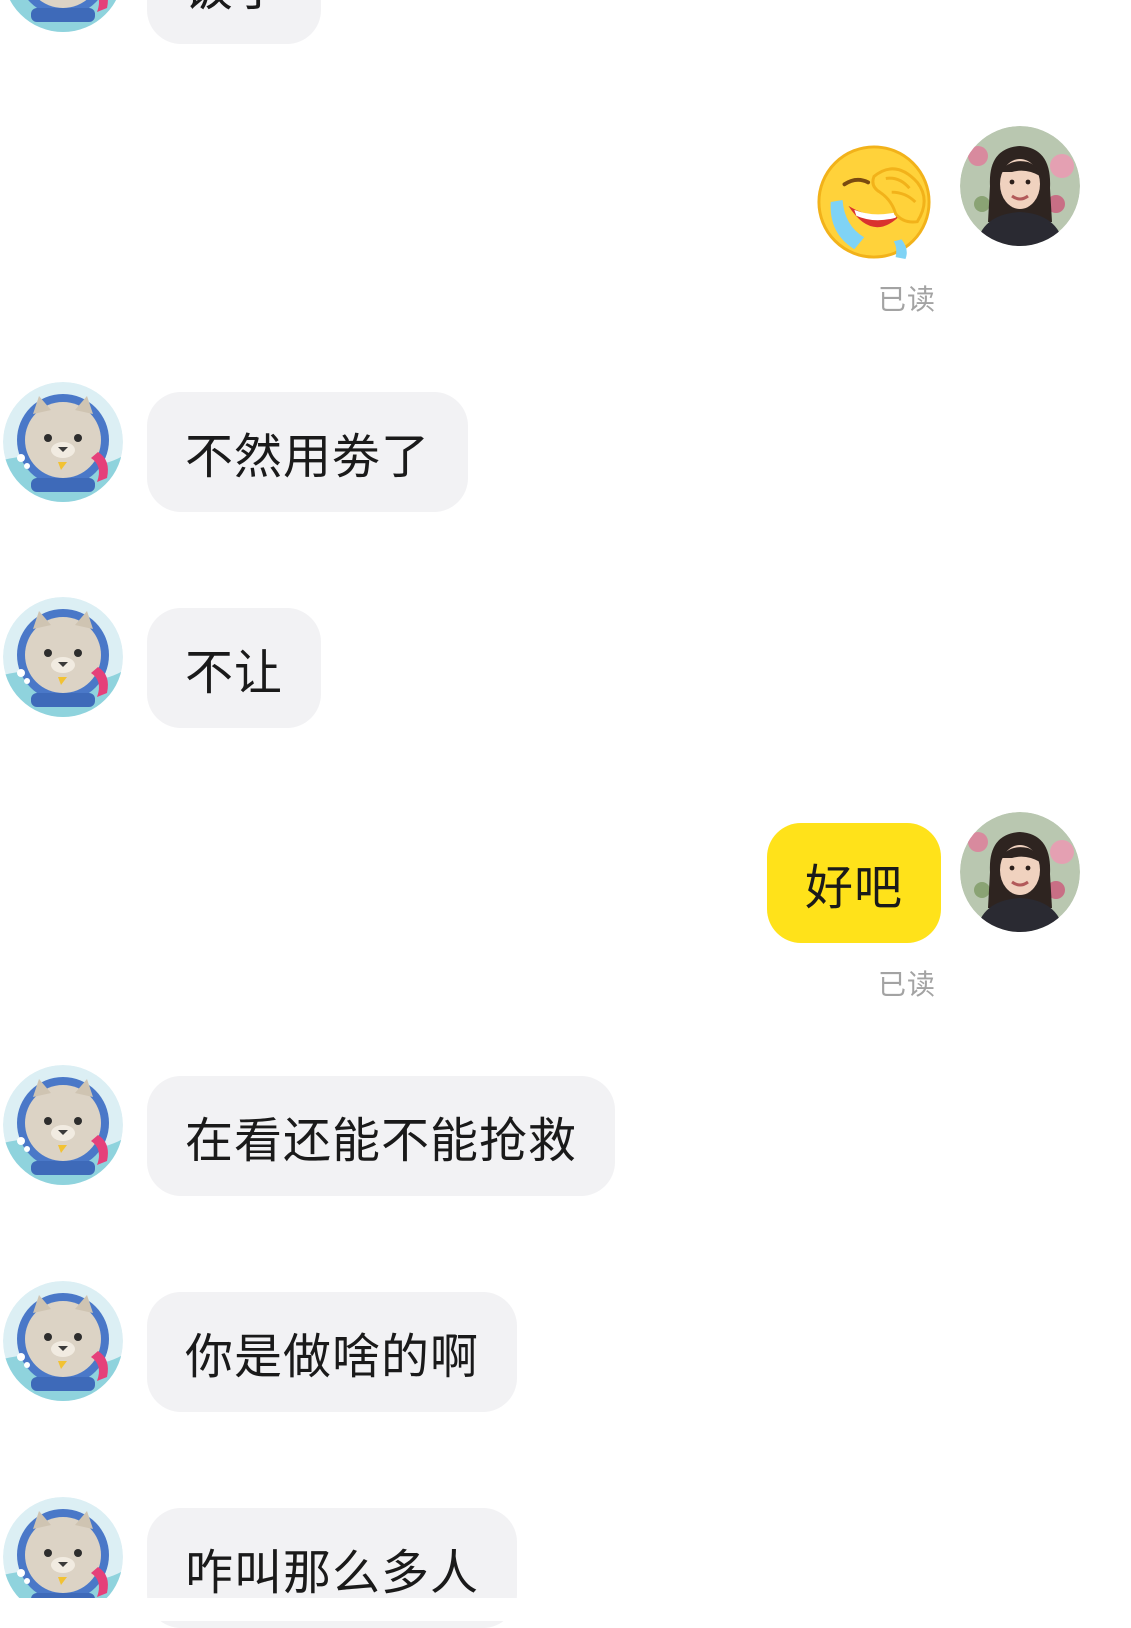  I want to click on message-text: 饭了, so click(234, 9).